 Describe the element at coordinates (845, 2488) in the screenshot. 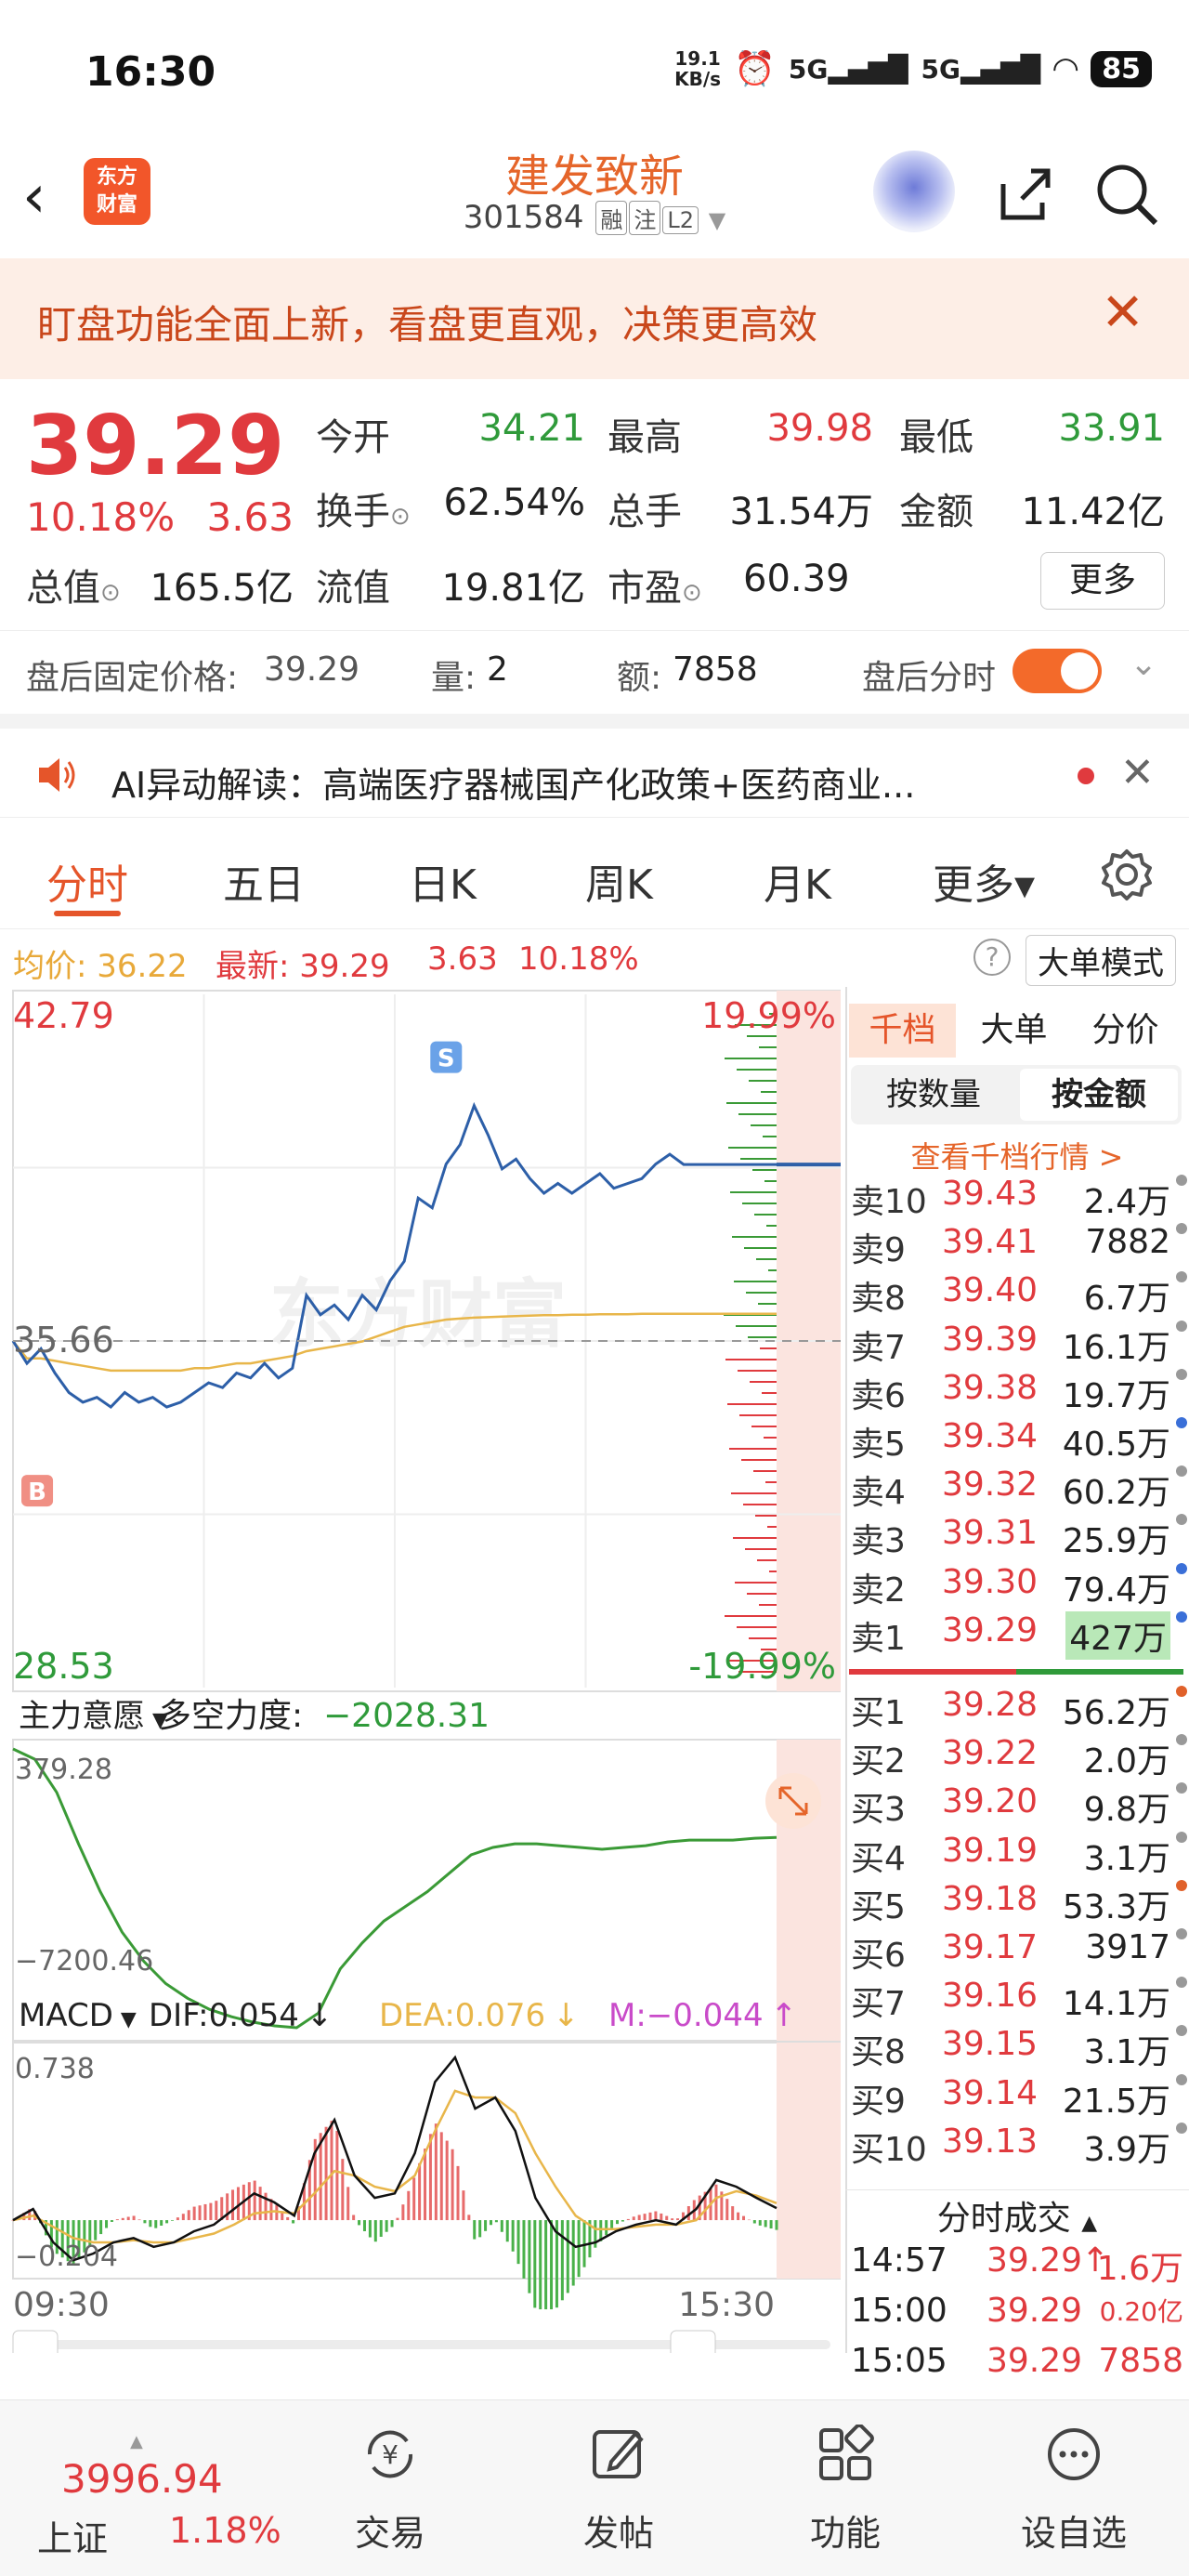

I see `nav-functions: 功能` at that location.